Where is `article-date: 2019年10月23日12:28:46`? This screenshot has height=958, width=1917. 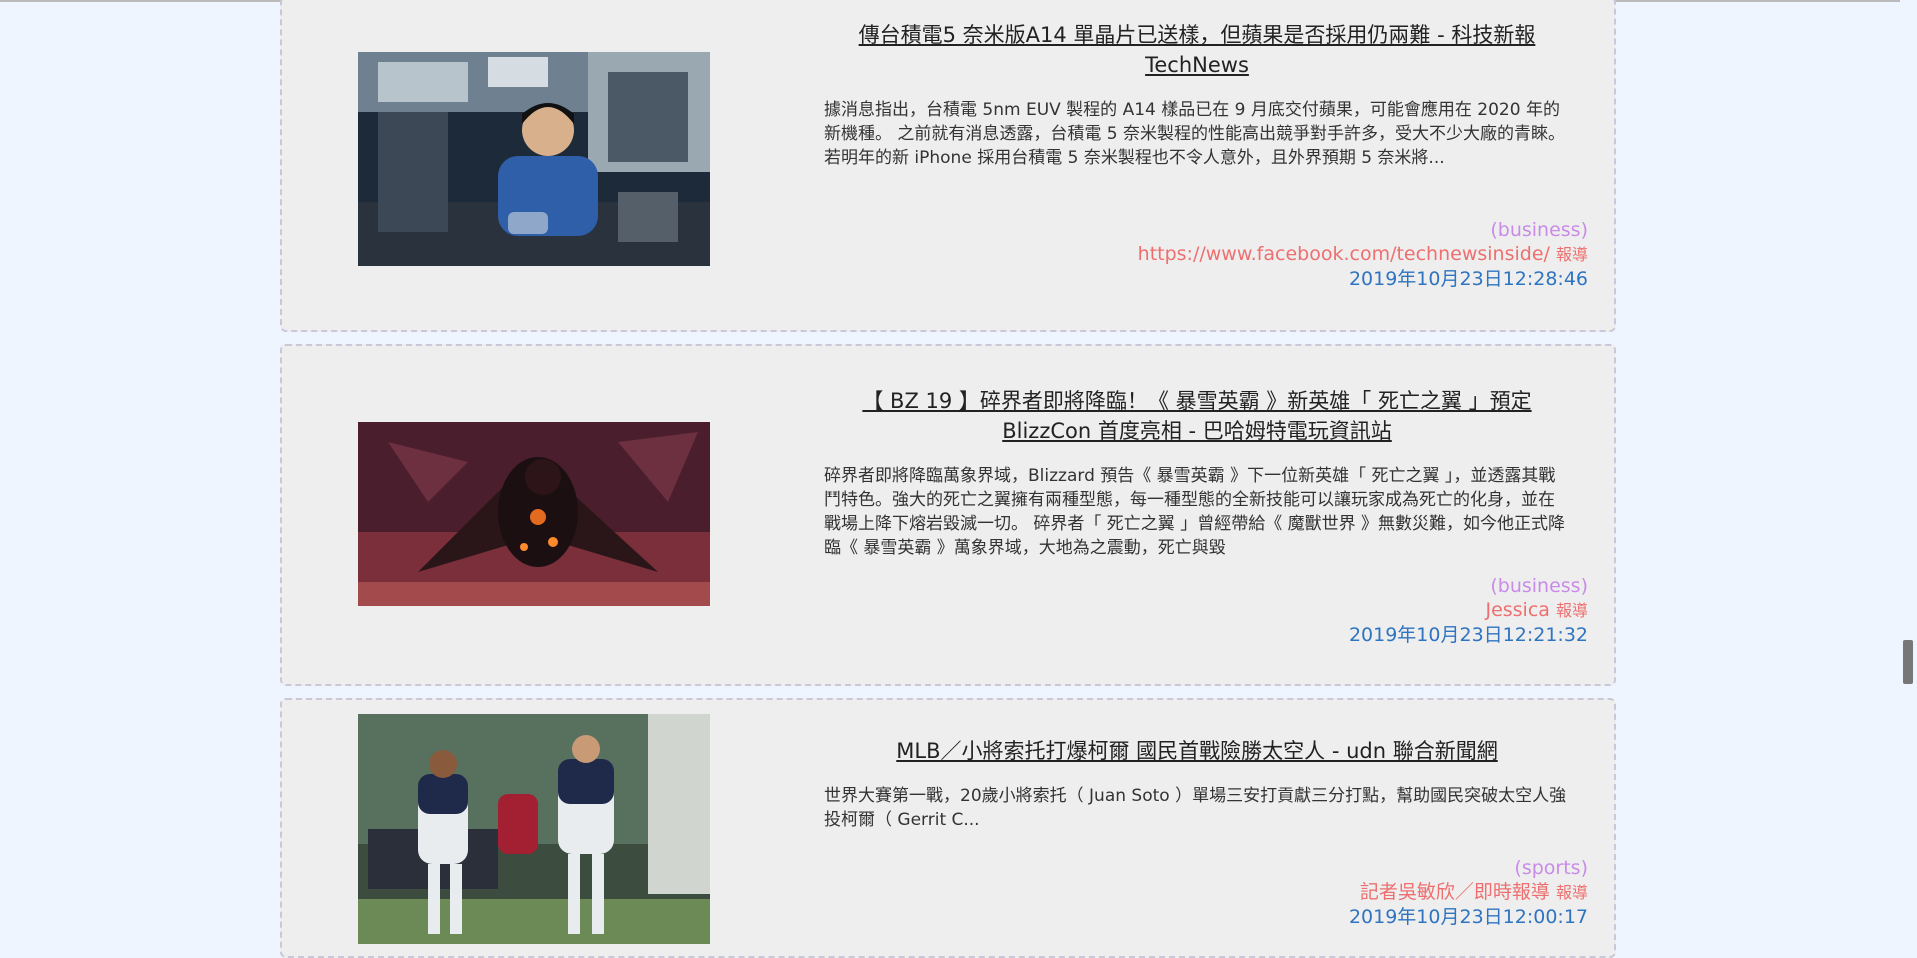 article-date: 2019年10月23日12:28:46 is located at coordinates (1468, 279).